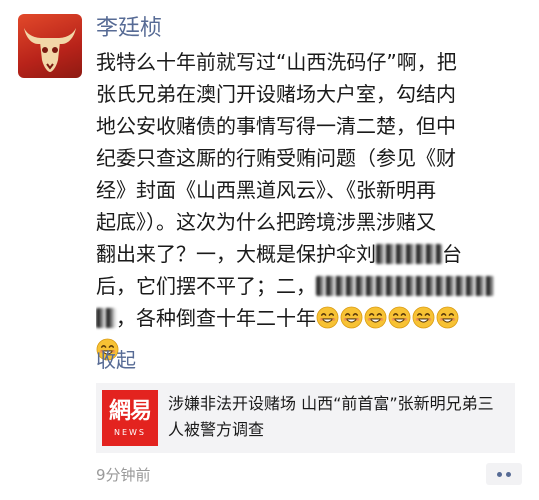  I want to click on logo-subtext: NEWS, so click(130, 432).